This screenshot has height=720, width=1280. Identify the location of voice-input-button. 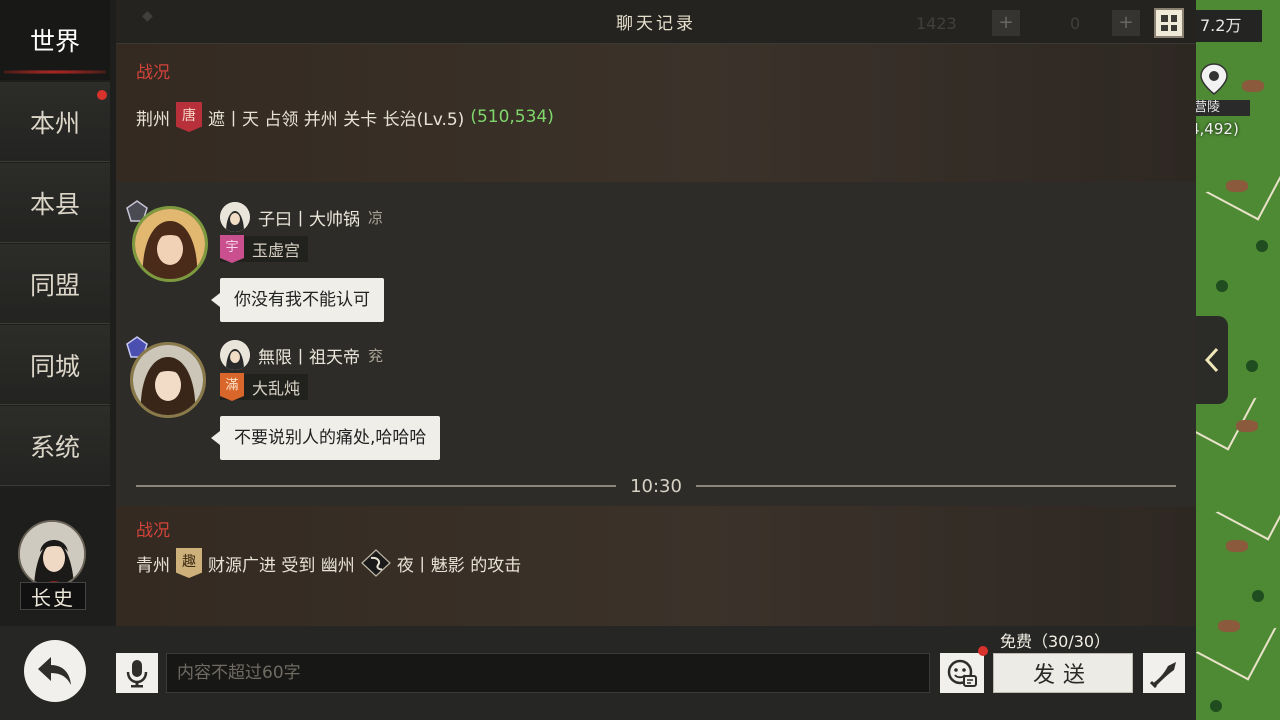
(137, 673).